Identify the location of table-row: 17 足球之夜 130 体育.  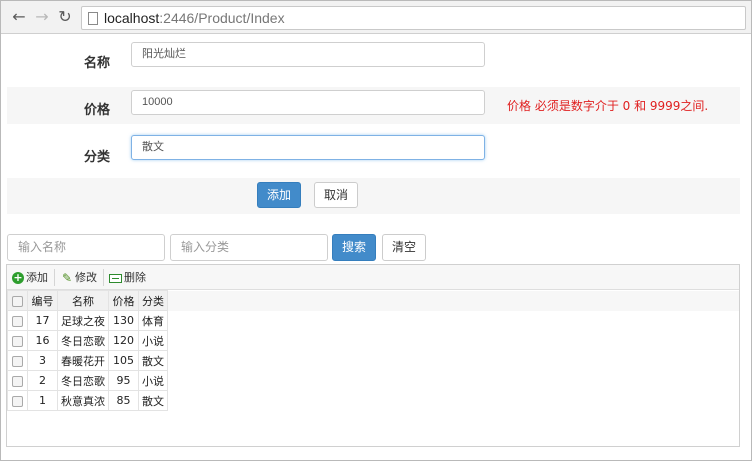
(373, 320).